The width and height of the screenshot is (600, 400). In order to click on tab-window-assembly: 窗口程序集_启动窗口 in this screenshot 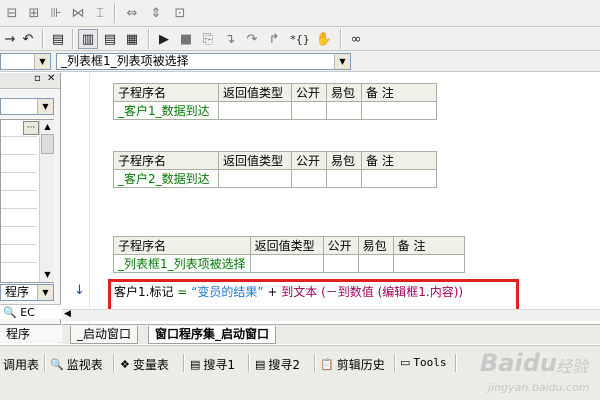, I will do `click(212, 335)`.